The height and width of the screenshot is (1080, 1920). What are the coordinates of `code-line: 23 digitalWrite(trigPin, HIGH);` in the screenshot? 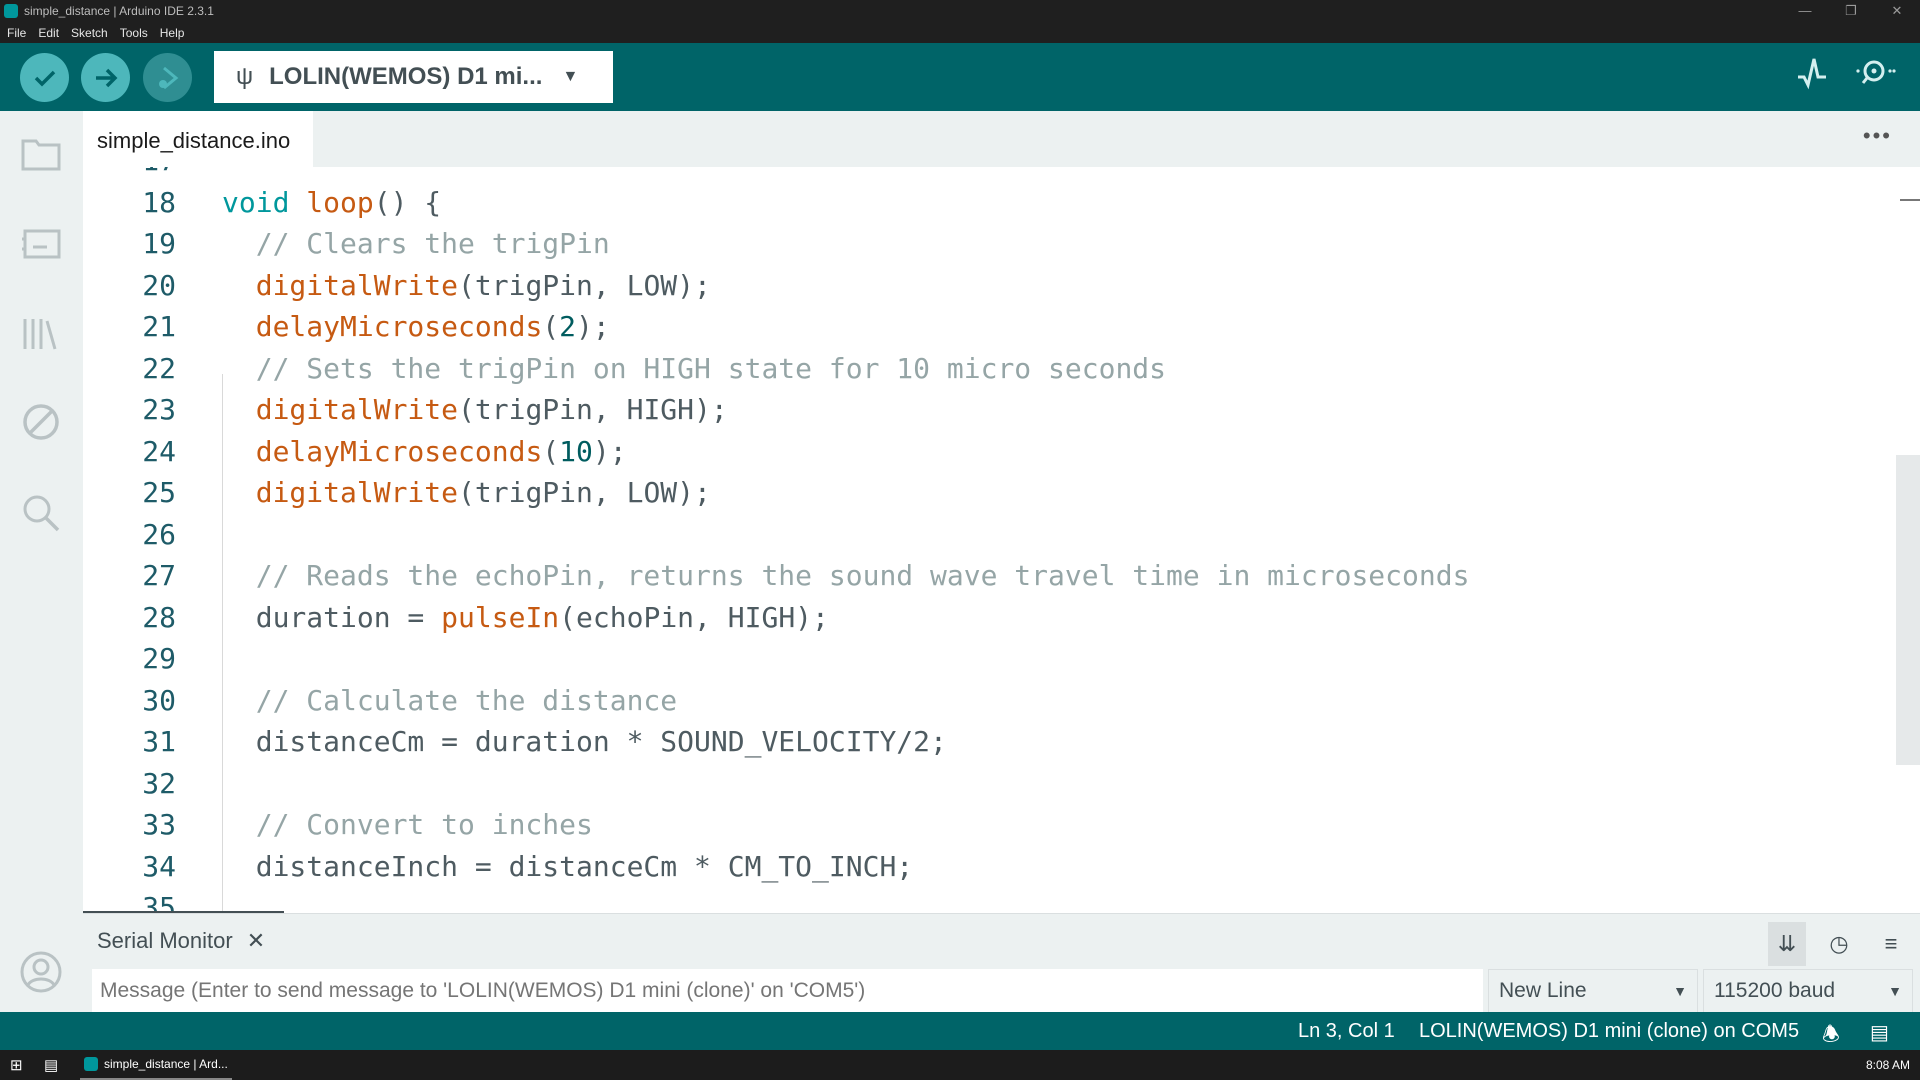 It's located at (989, 410).